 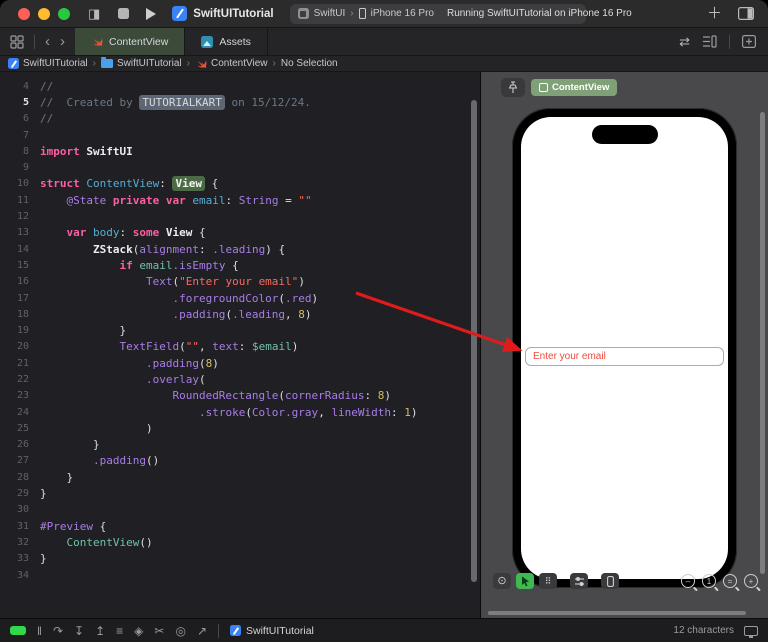 I want to click on line-number: 14, so click(x=20, y=249).